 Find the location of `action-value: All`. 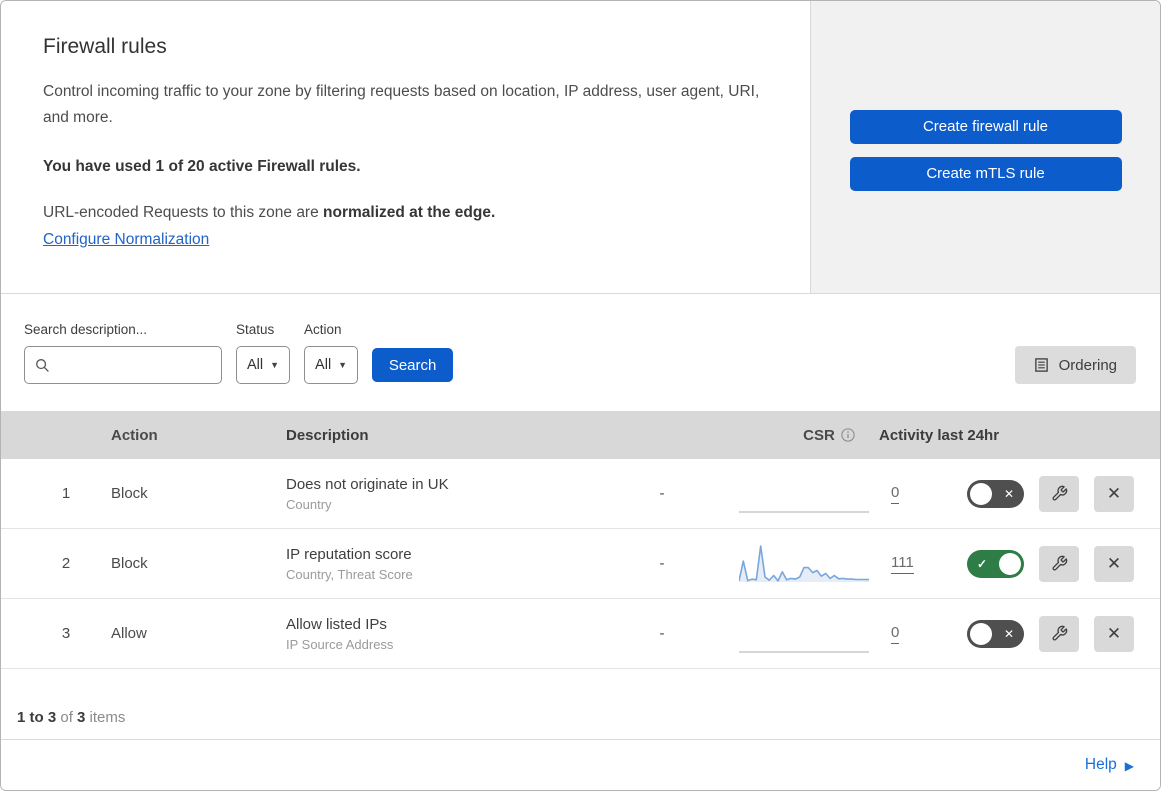

action-value: All is located at coordinates (323, 365).